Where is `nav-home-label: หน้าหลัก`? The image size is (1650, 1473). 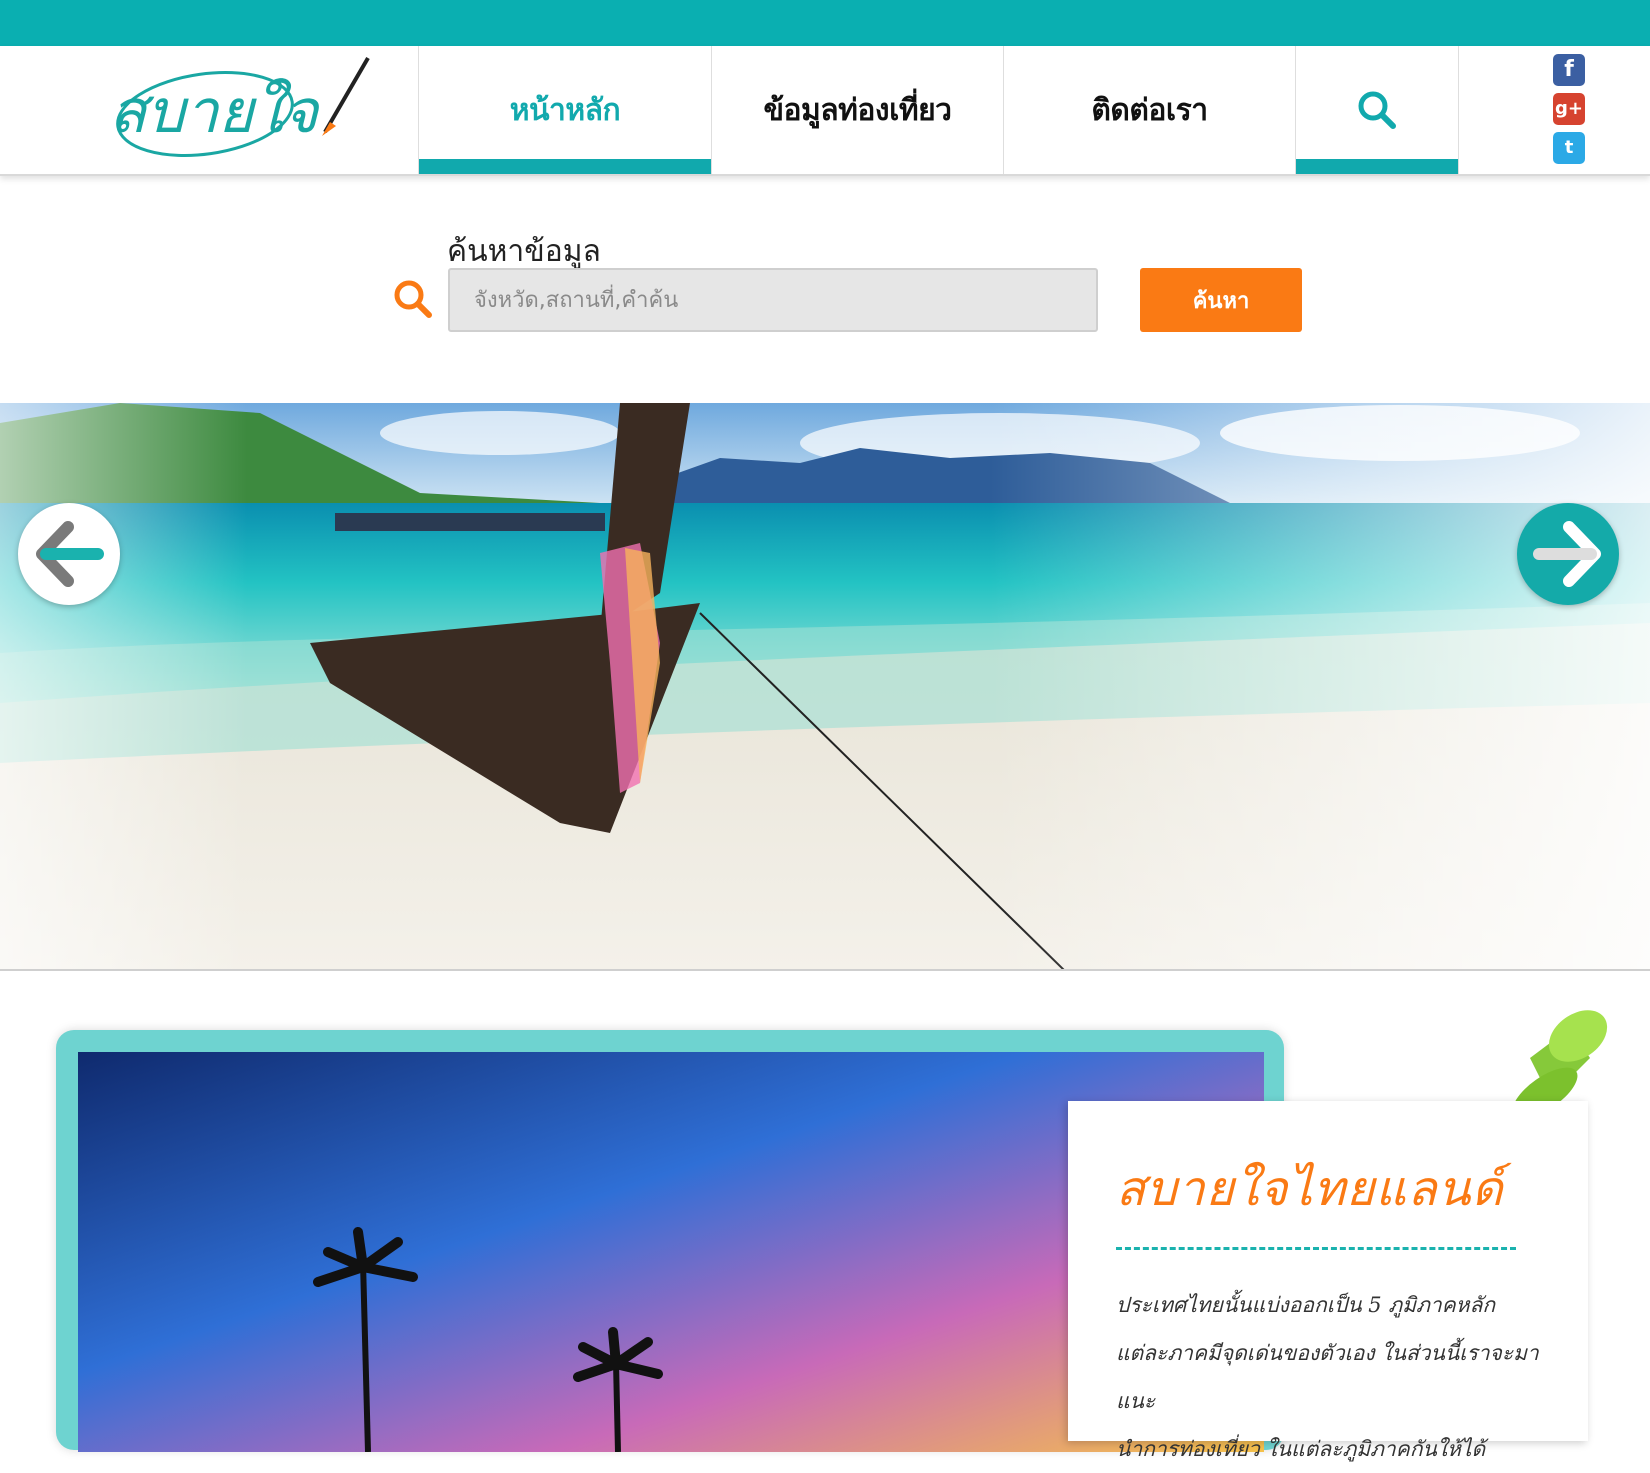 nav-home-label: หน้าหลัก is located at coordinates (565, 110).